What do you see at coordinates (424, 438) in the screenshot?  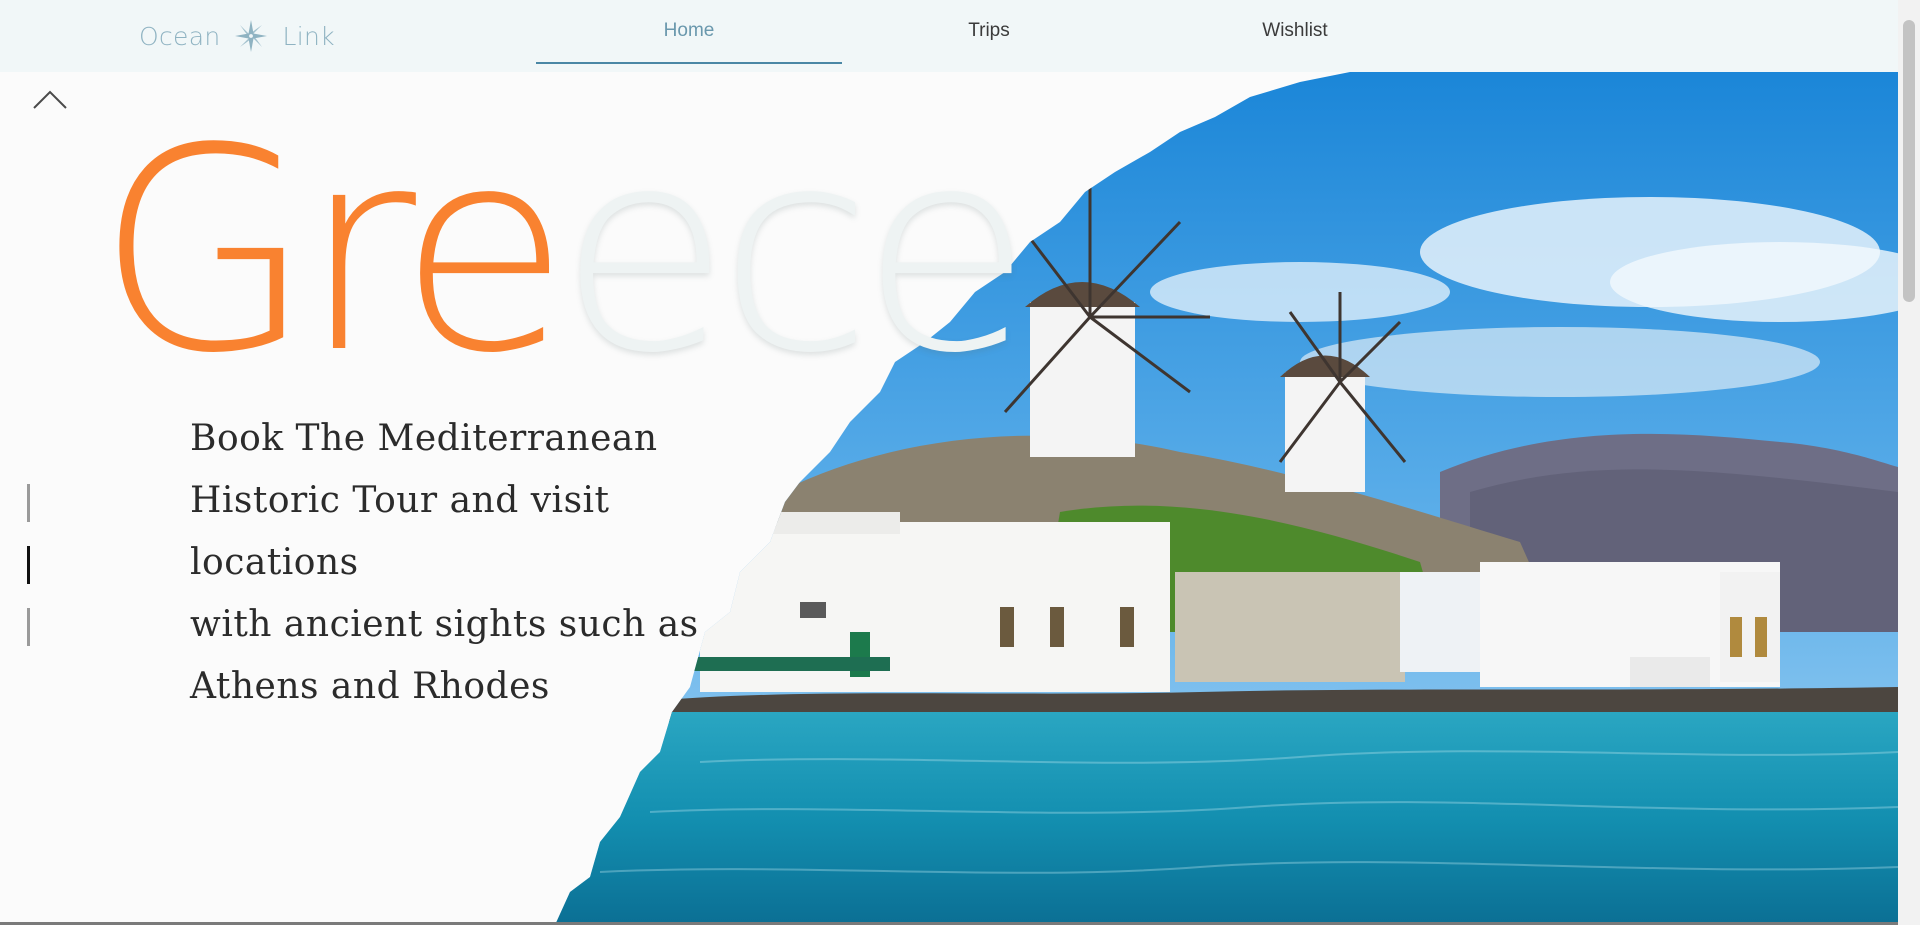 I see `description-line: Book The Mediterranean` at bounding box center [424, 438].